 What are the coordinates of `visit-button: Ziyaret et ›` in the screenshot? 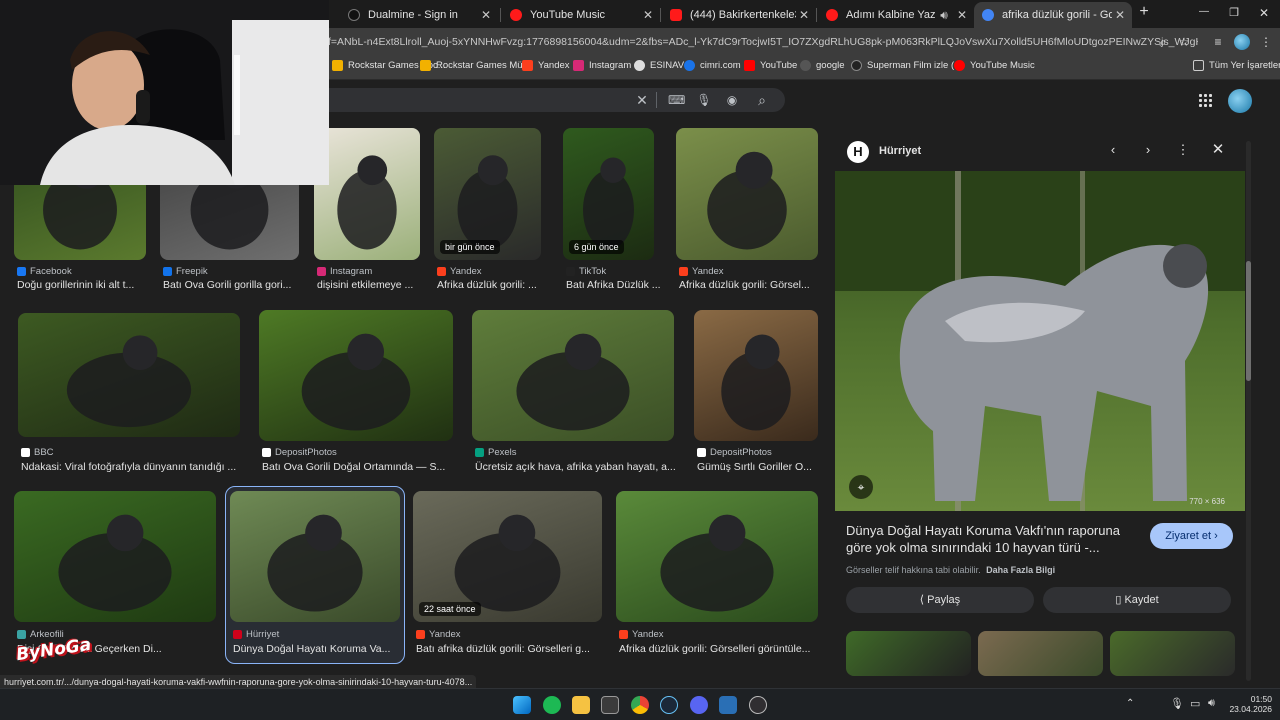 It's located at (1191, 536).